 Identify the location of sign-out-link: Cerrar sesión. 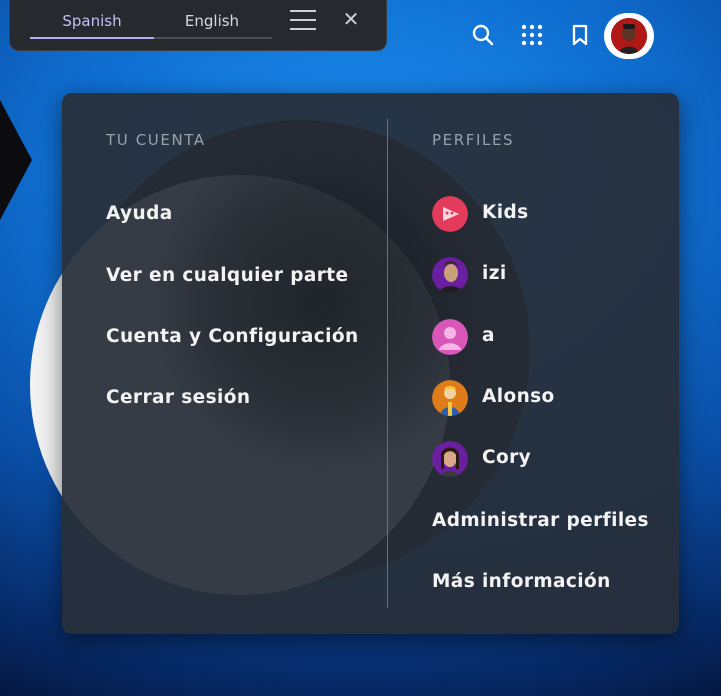
(178, 397).